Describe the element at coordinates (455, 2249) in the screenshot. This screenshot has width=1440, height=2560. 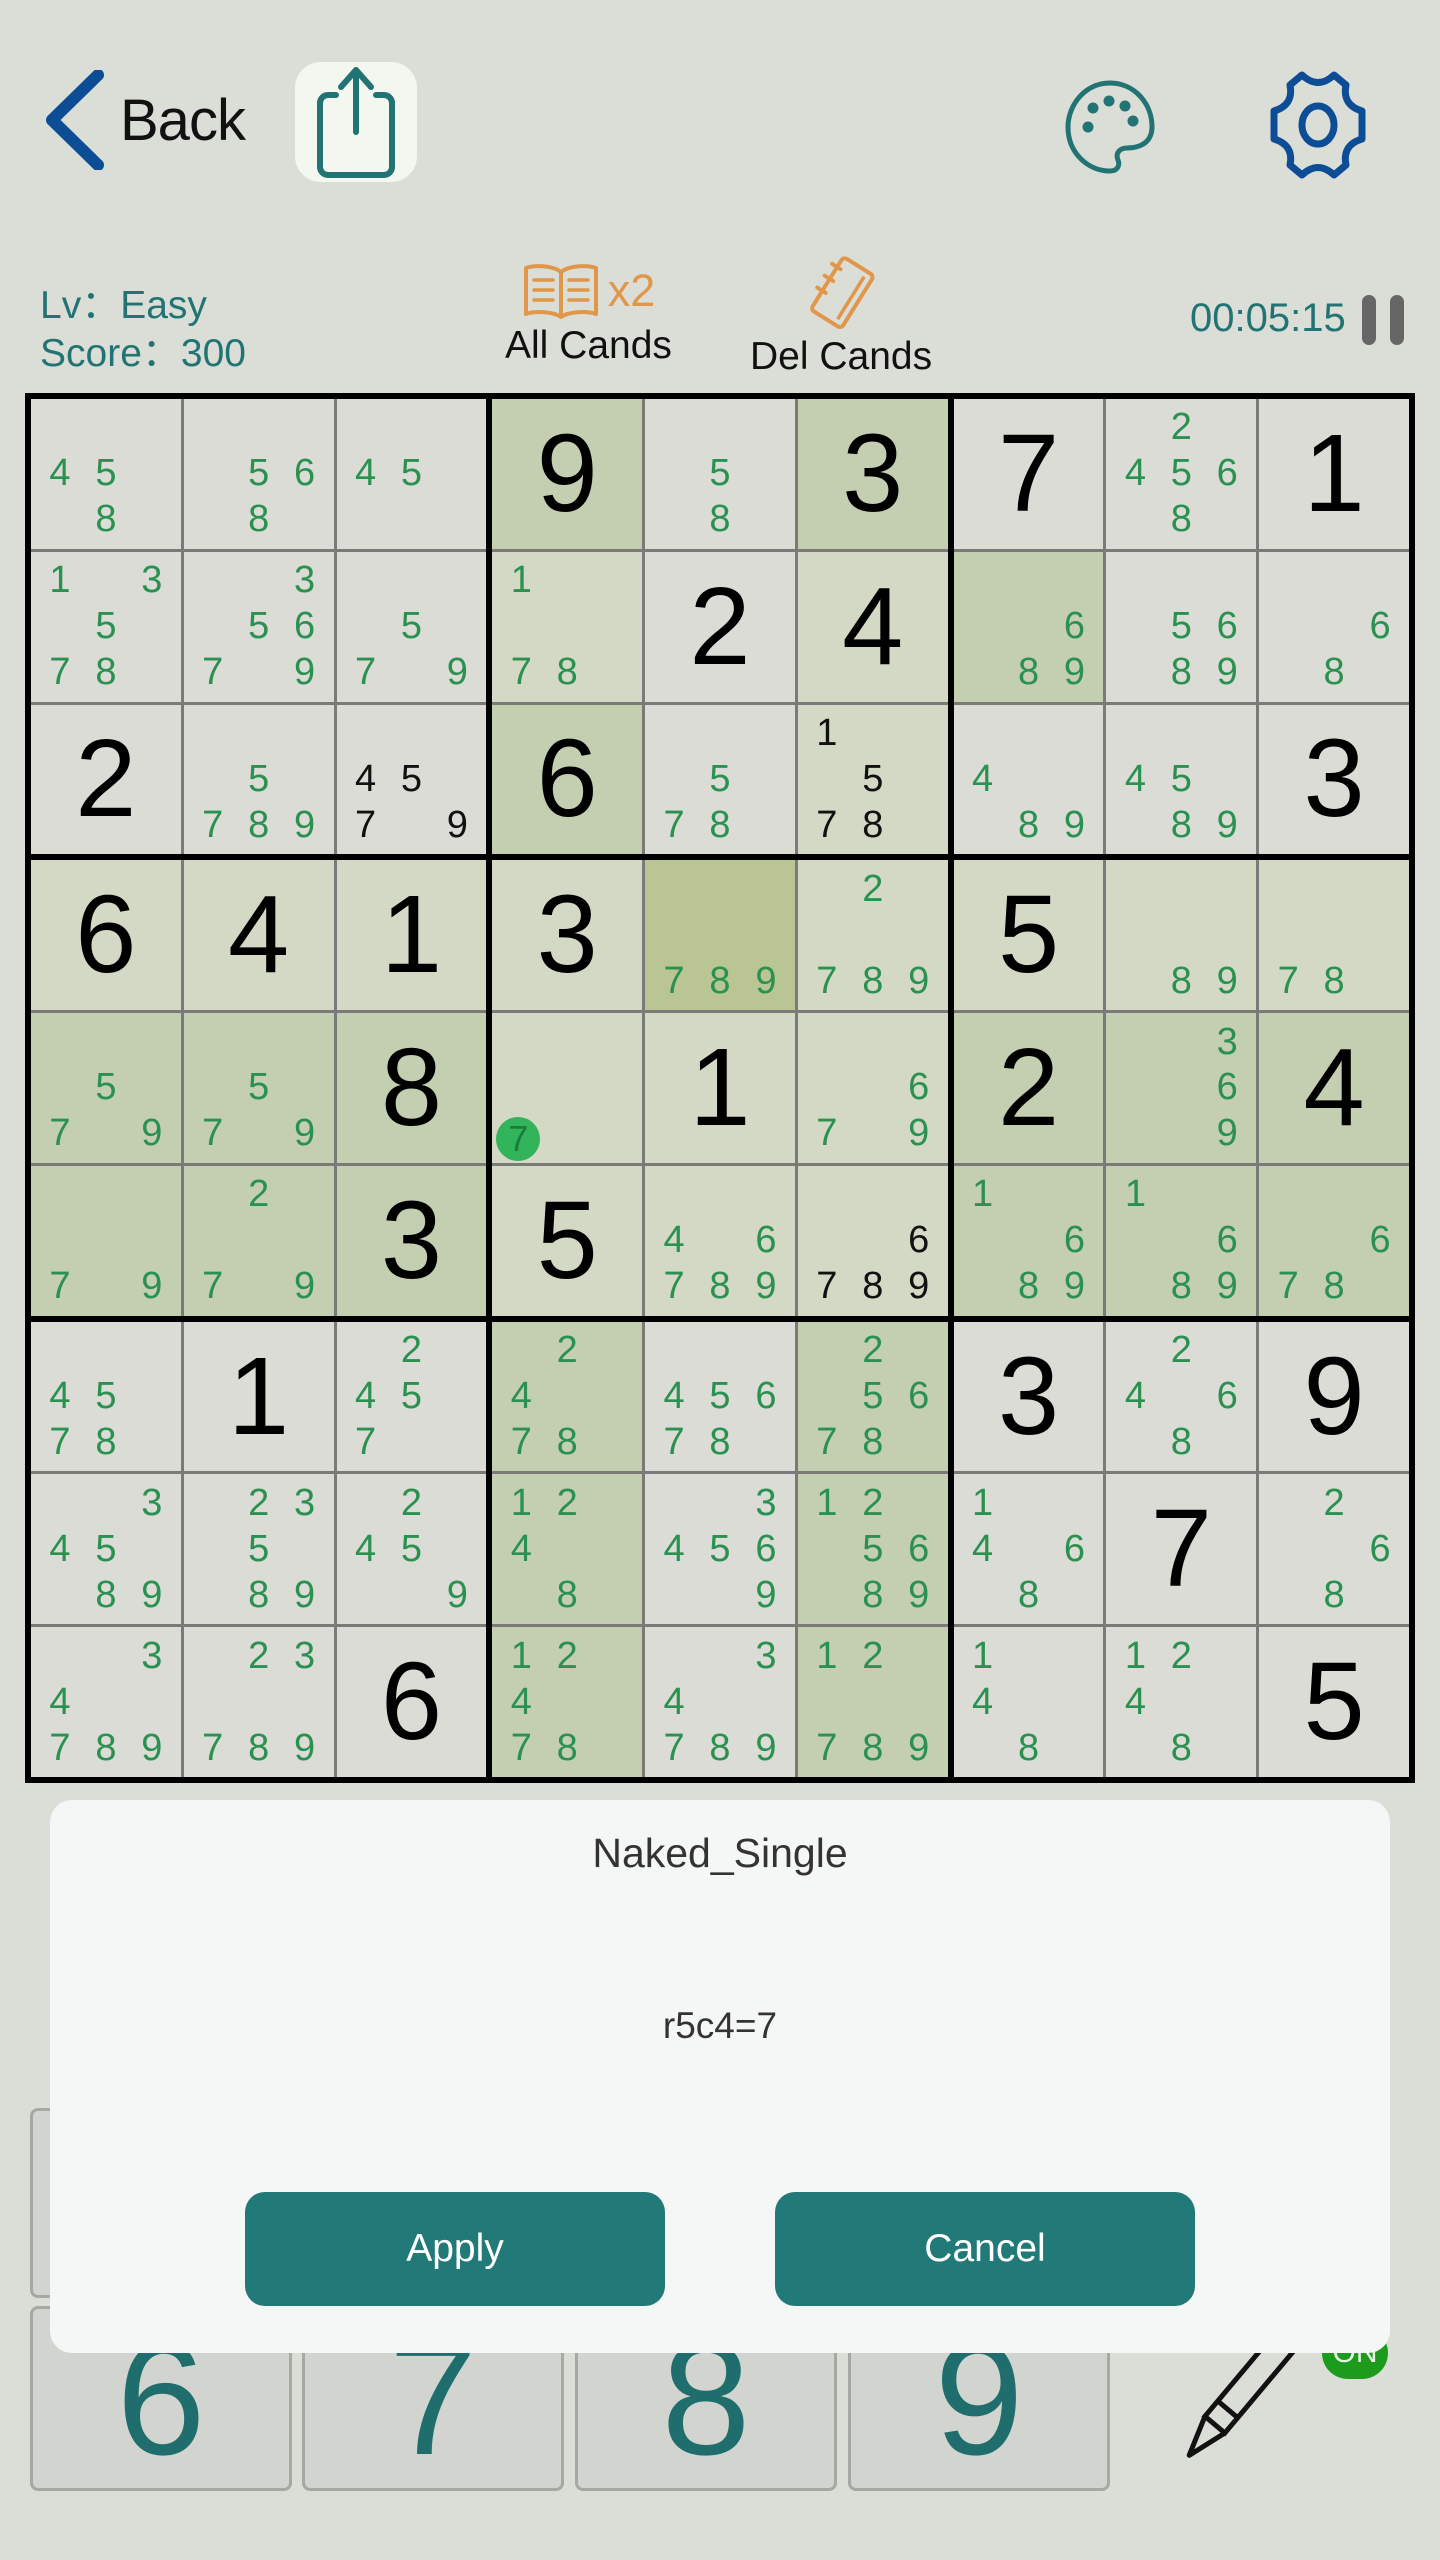
I see `apply-button: Apply` at that location.